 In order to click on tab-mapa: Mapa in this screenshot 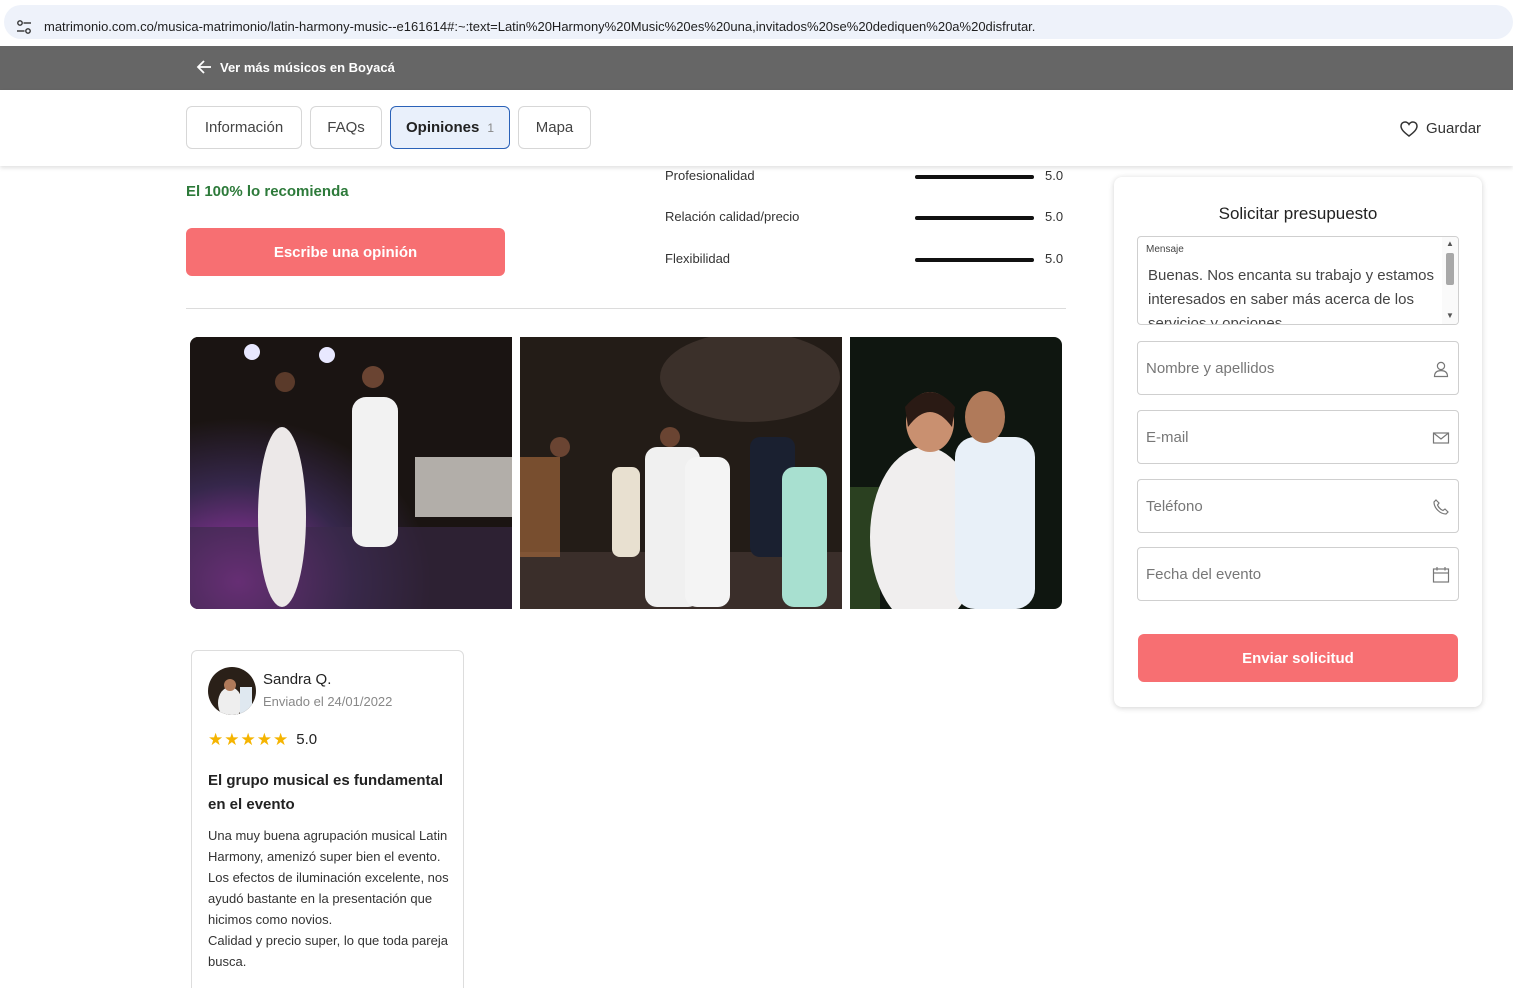, I will do `click(554, 127)`.